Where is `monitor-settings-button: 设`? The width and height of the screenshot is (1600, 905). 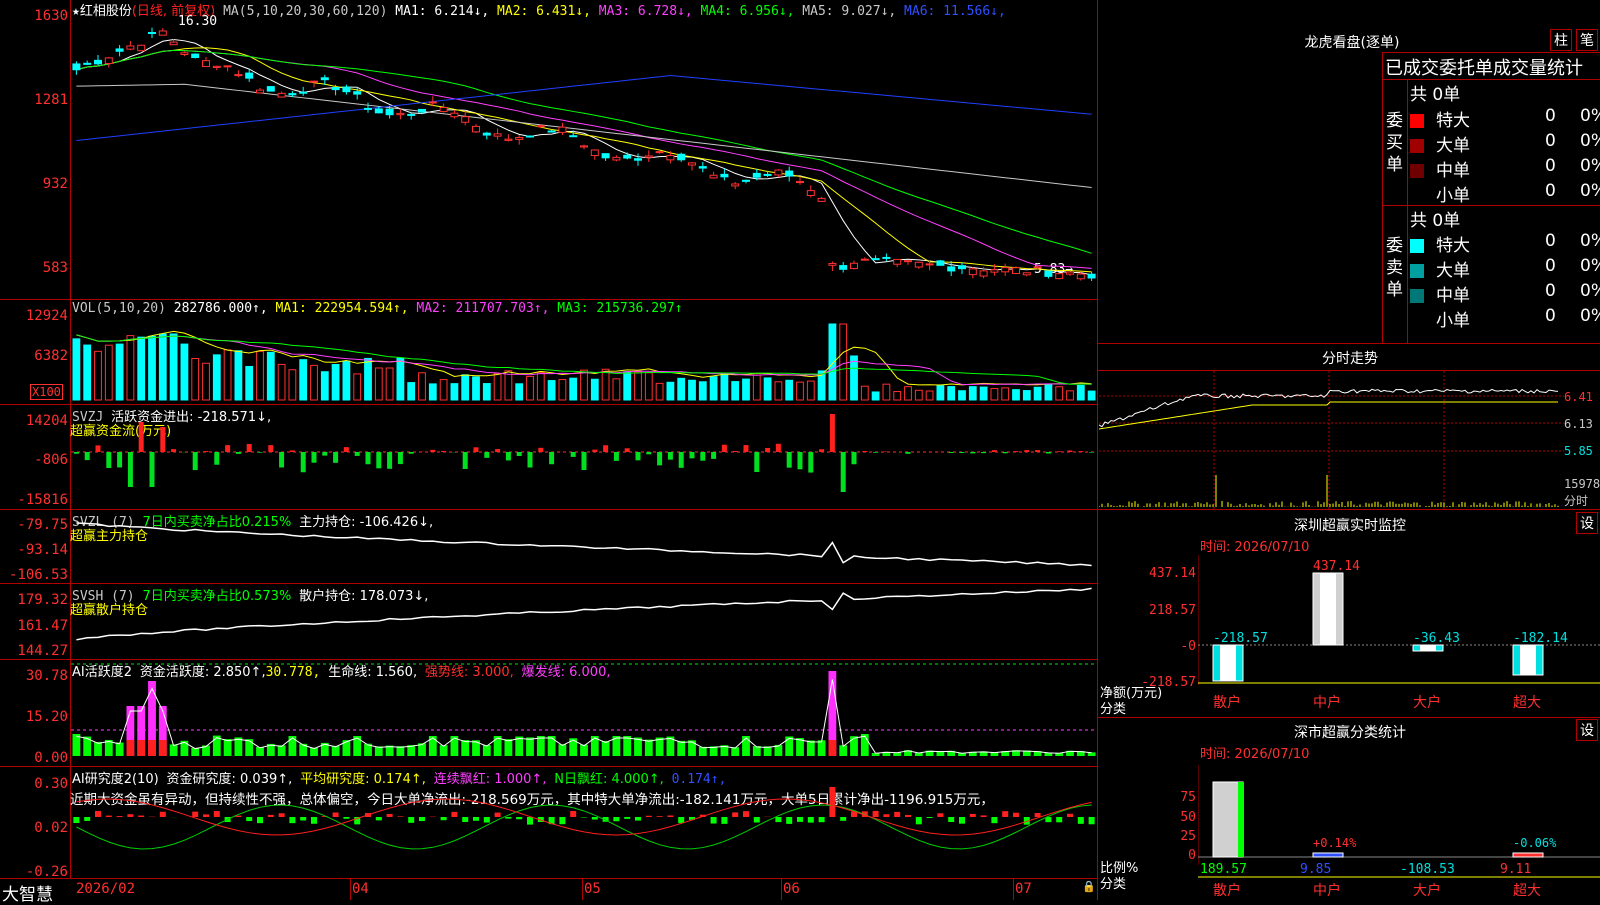 monitor-settings-button: 设 is located at coordinates (1587, 523).